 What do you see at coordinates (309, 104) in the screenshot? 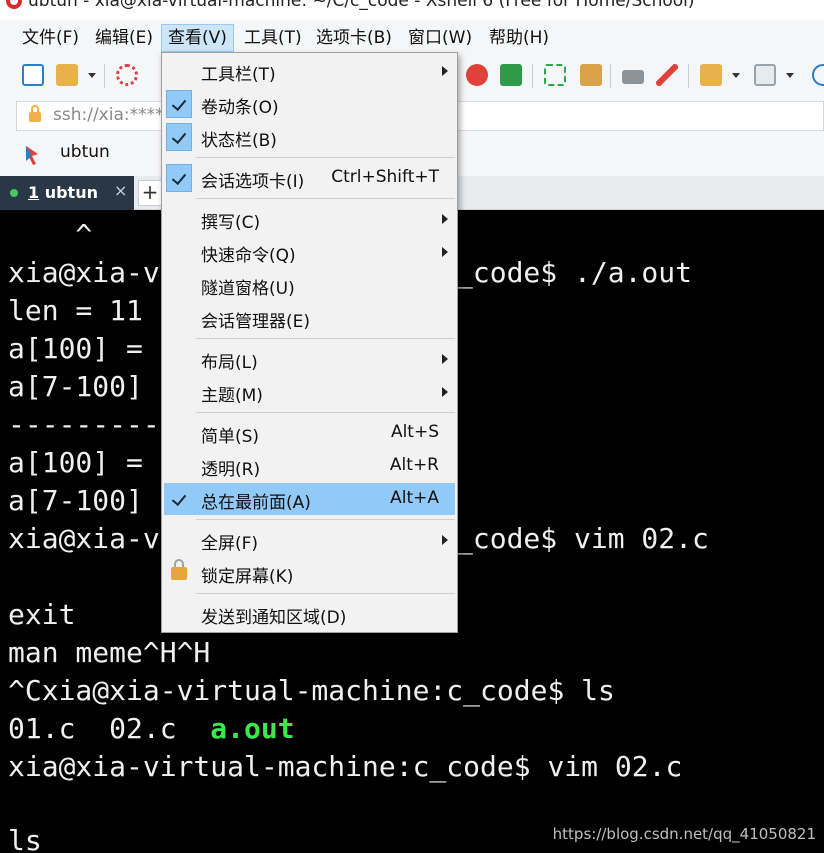
I see `menu-item-scrollbar: 卷动条(O)` at bounding box center [309, 104].